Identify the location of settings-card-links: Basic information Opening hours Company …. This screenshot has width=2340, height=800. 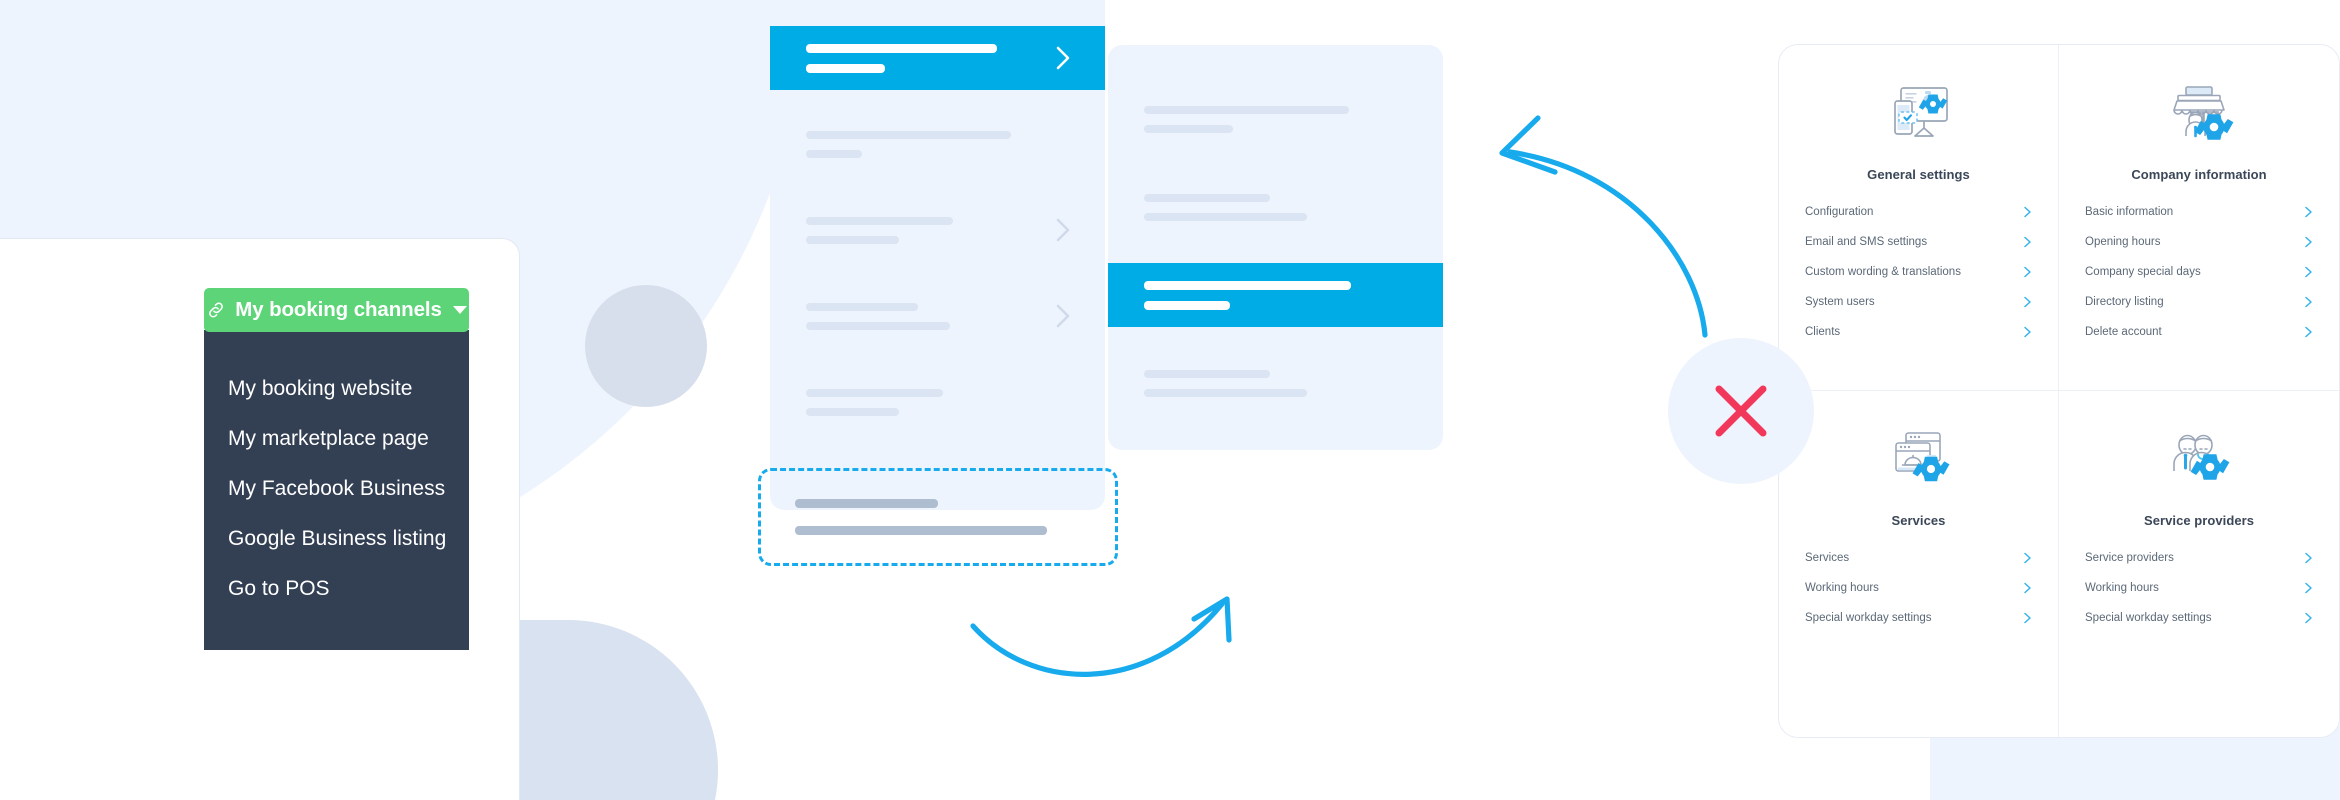
(2199, 277).